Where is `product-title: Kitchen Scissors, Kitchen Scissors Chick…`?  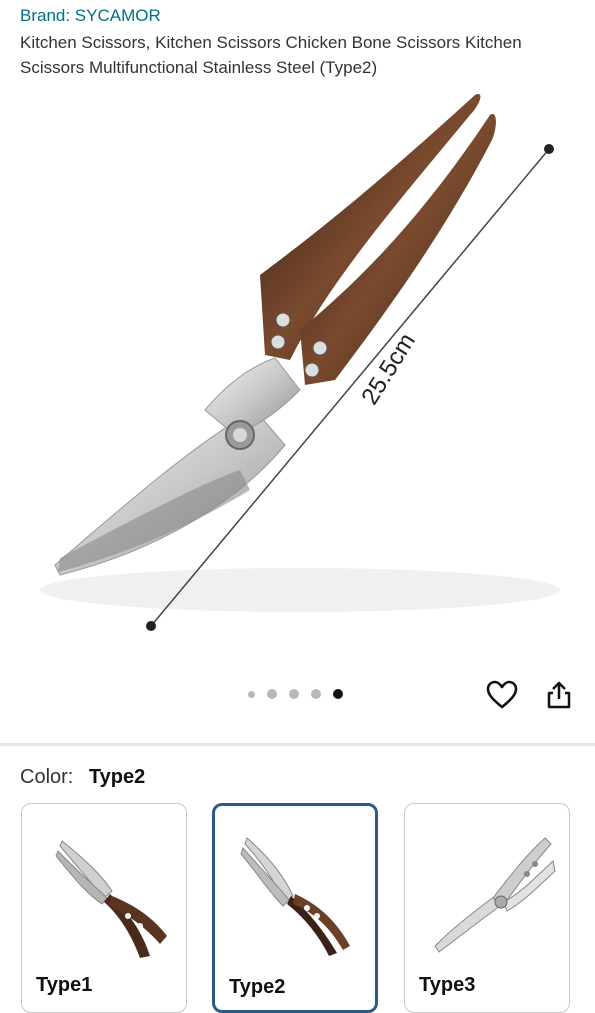 product-title: Kitchen Scissors, Kitchen Scissors Chick… is located at coordinates (271, 55).